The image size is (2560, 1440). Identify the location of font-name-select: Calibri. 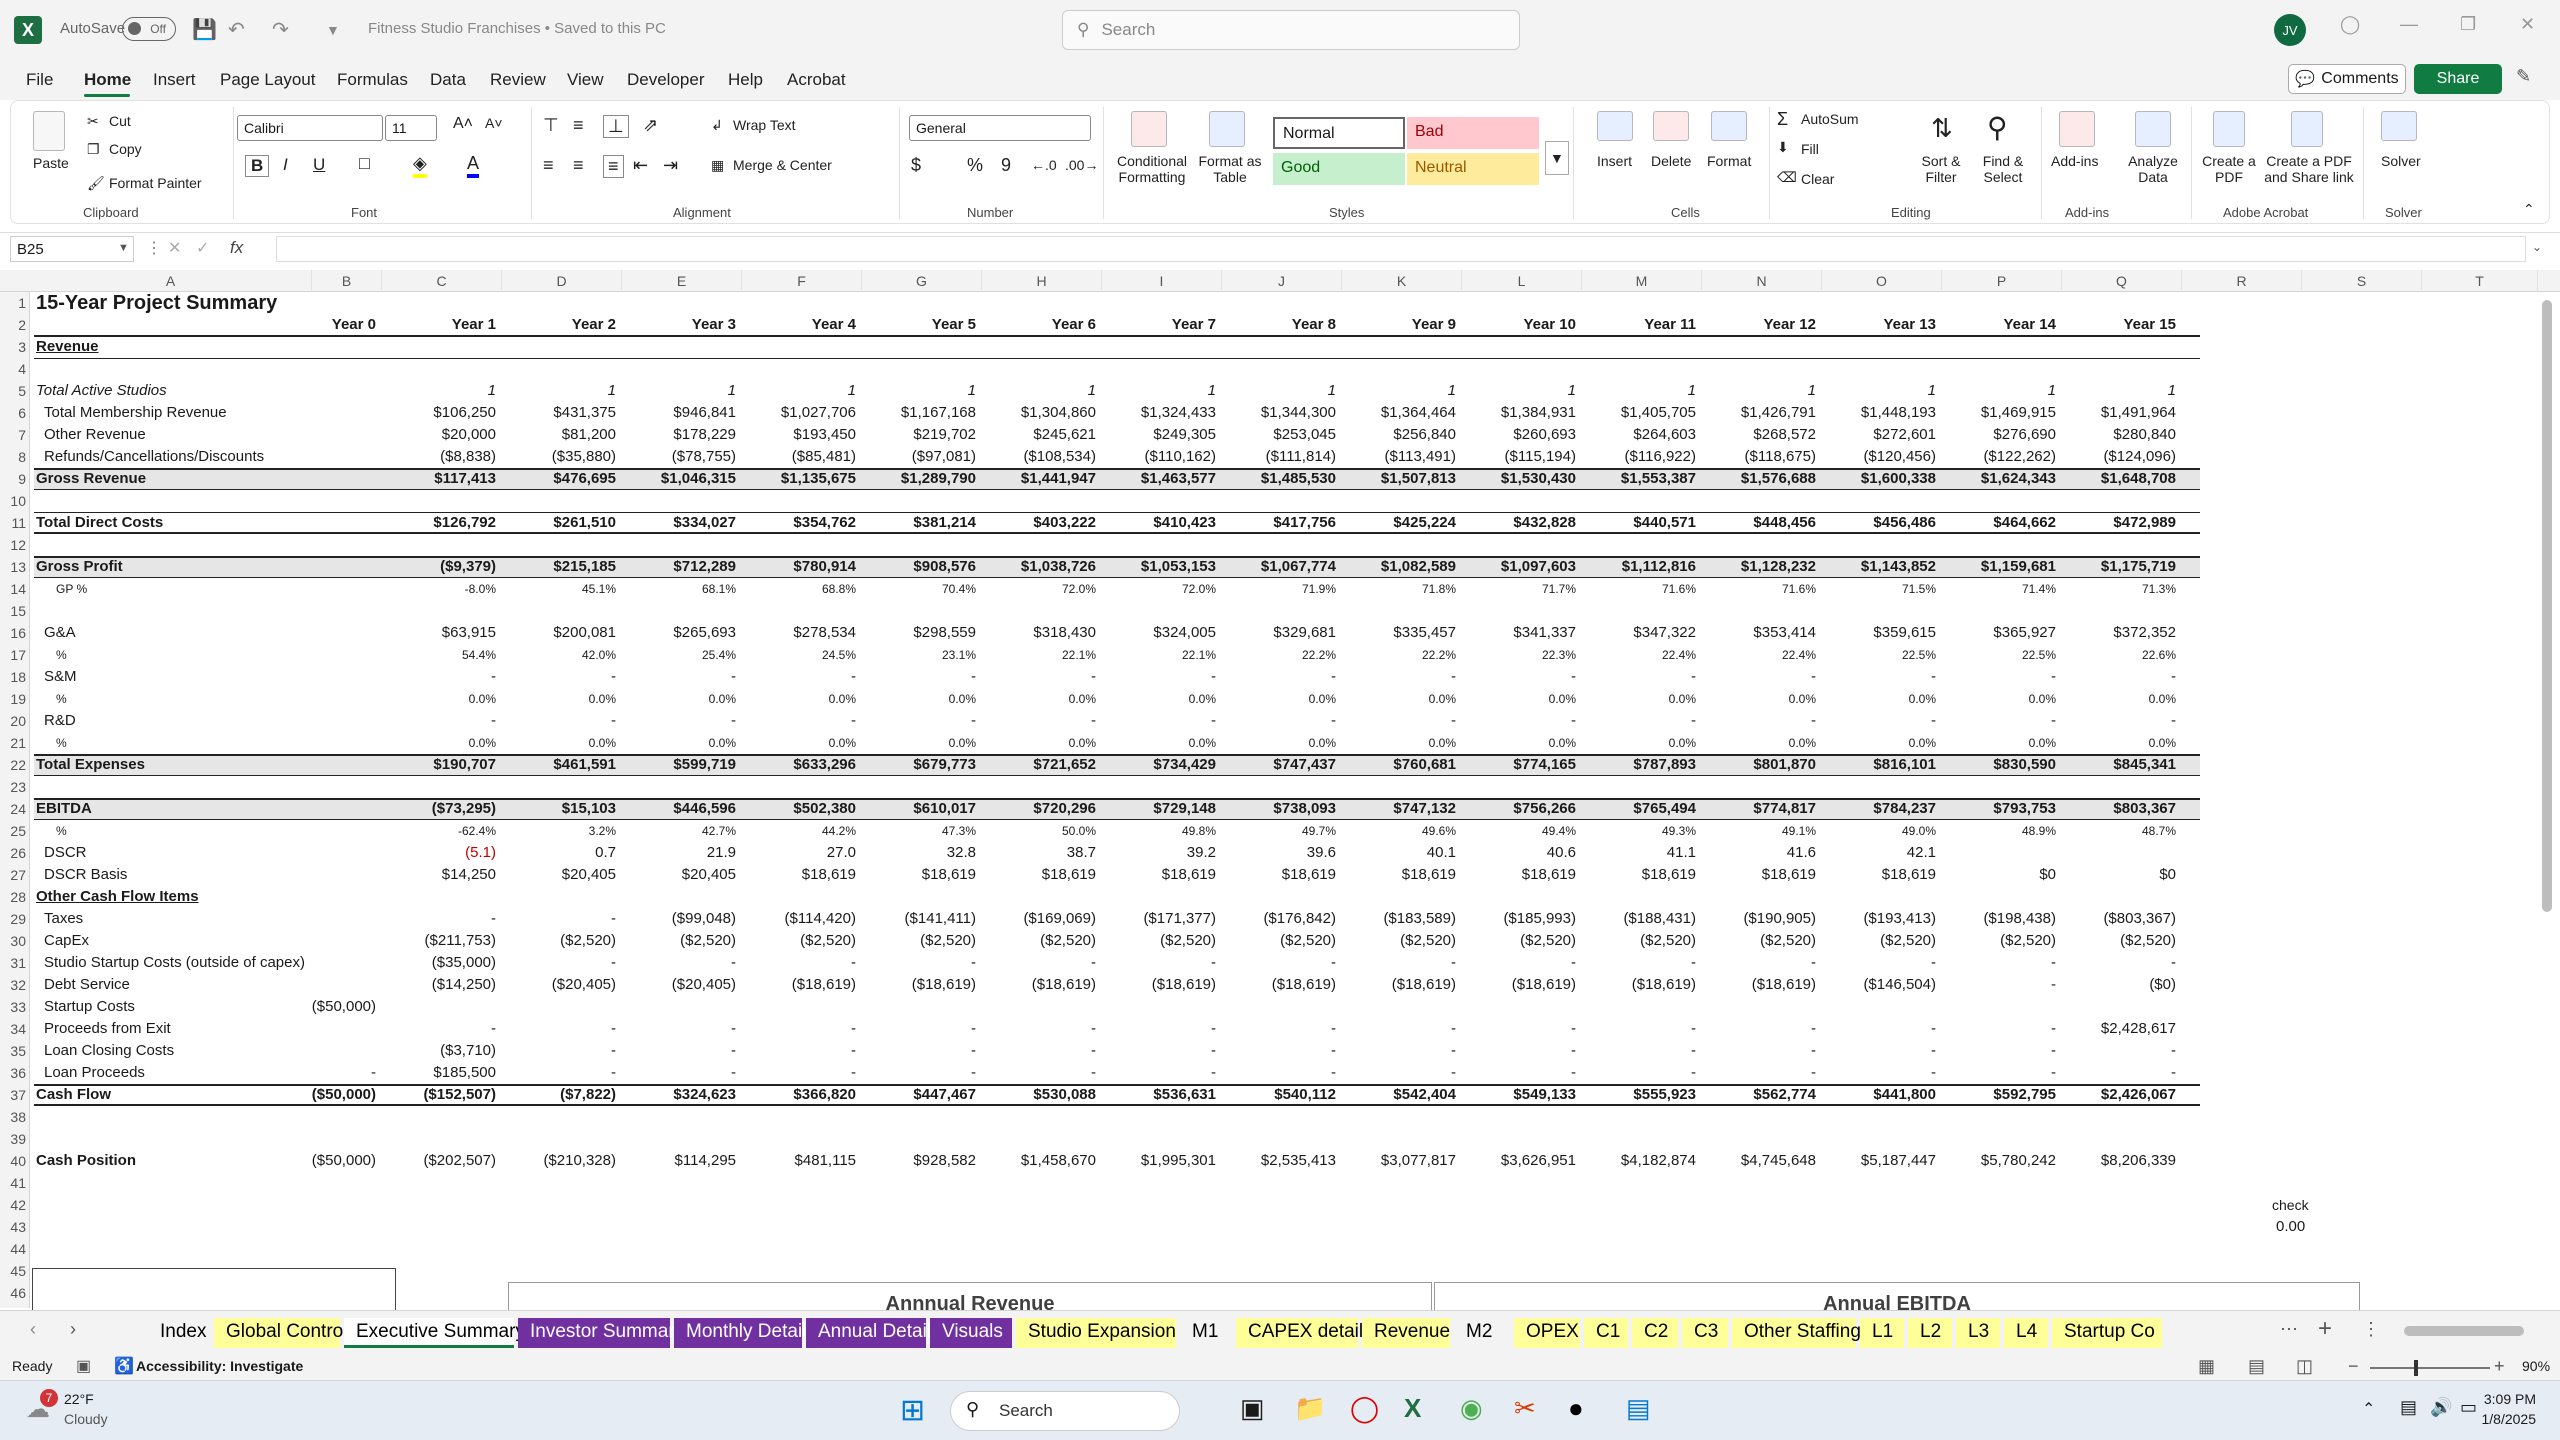
(310, 128).